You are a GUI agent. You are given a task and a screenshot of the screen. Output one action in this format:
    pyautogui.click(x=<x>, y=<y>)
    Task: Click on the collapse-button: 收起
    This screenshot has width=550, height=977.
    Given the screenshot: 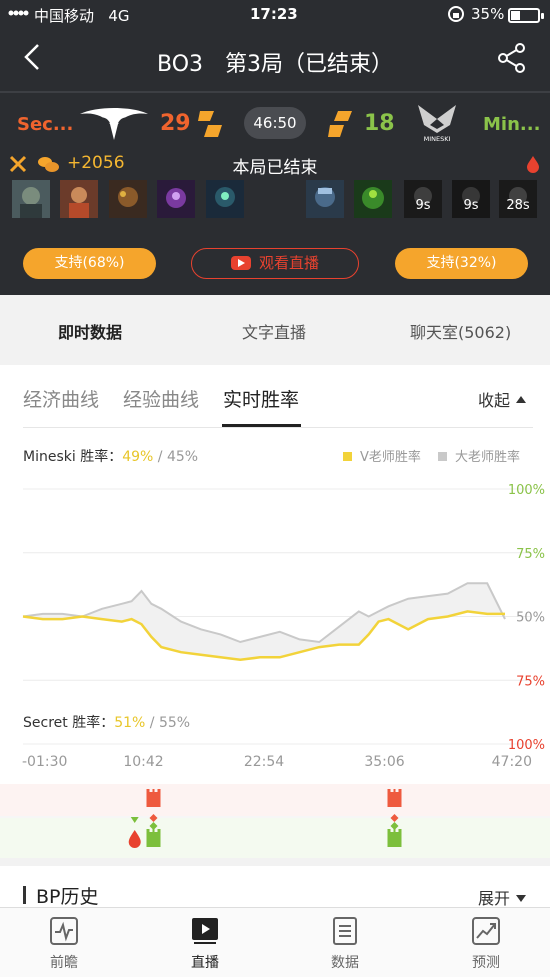 What is the action you would take?
    pyautogui.click(x=502, y=399)
    